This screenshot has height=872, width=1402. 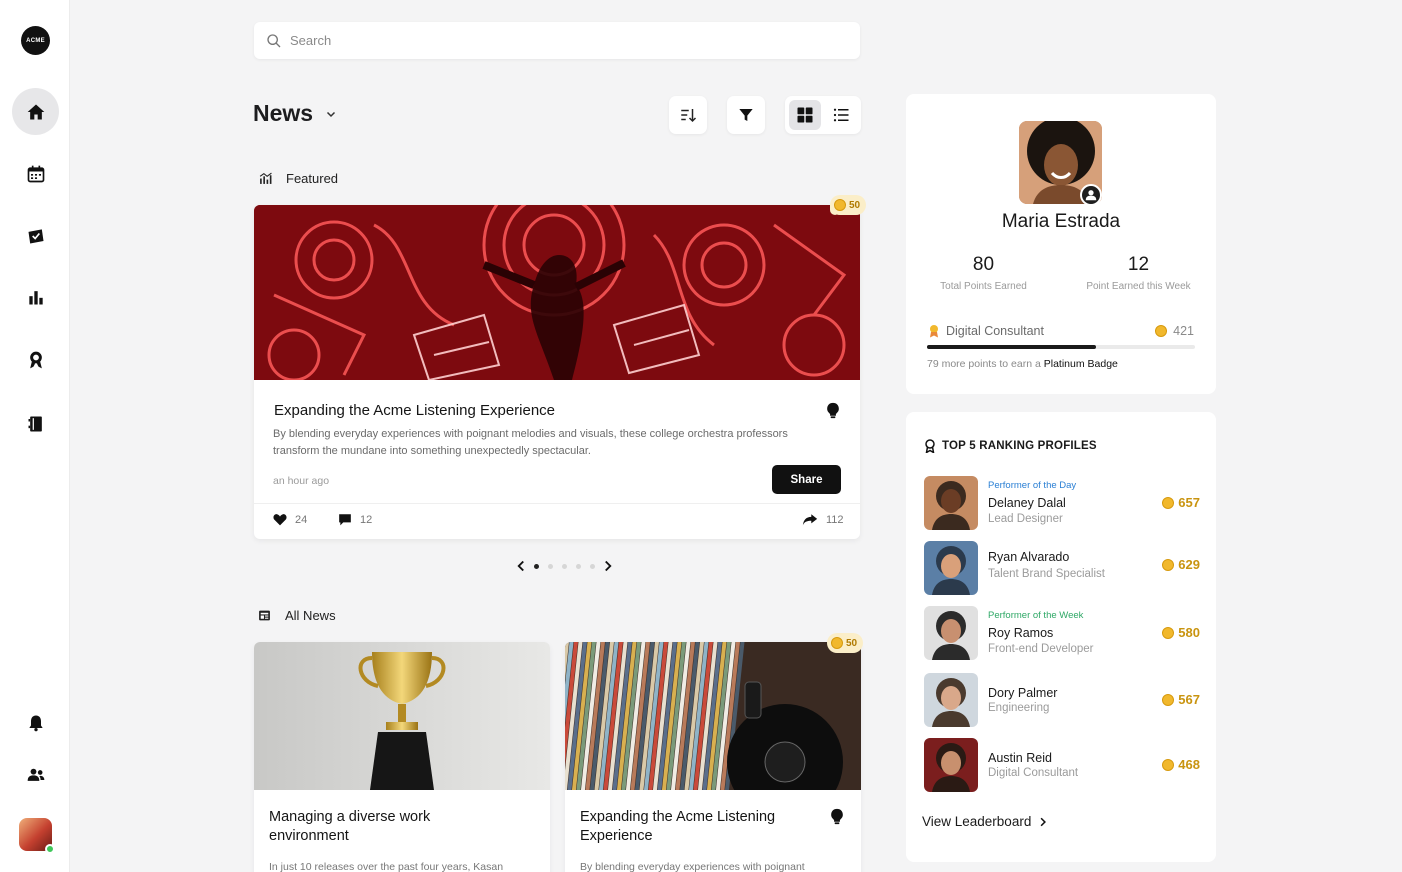 I want to click on ranking-row: Ryan Alvarado Talent Brand Specialist 629, so click(x=1062, y=568).